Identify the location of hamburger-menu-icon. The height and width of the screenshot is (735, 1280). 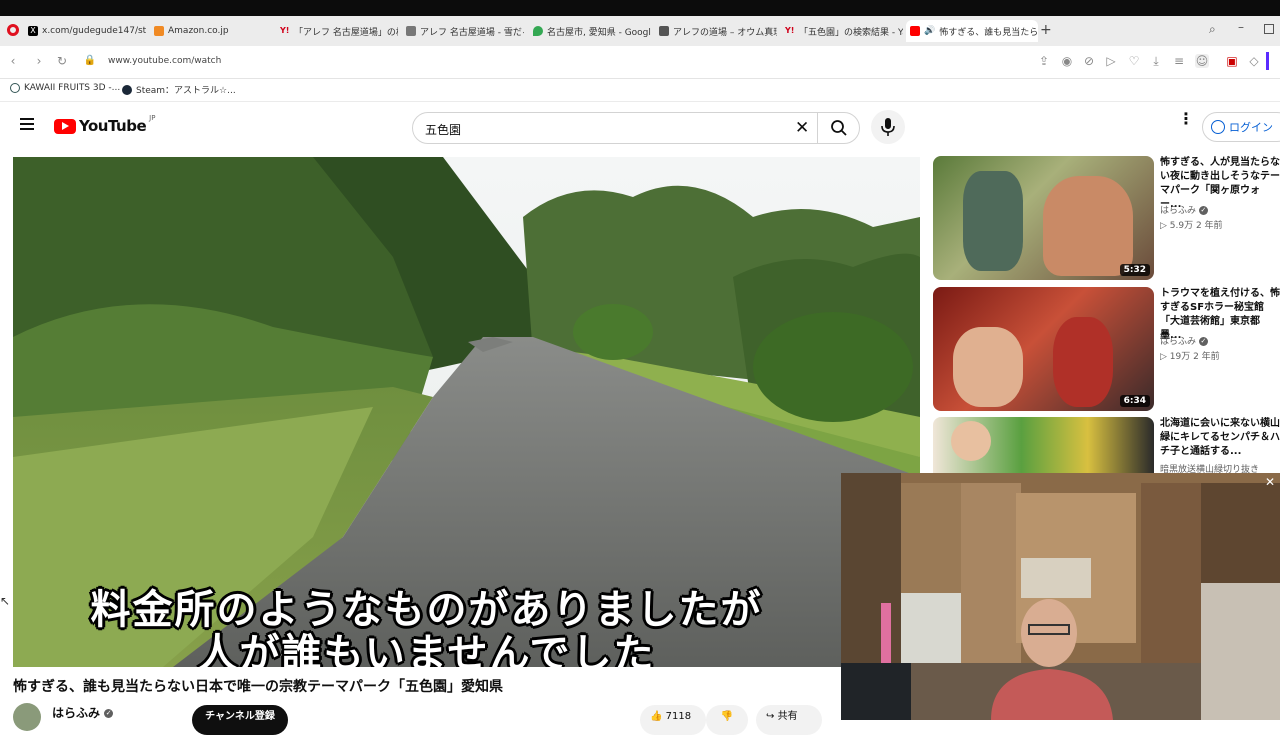
(27, 124).